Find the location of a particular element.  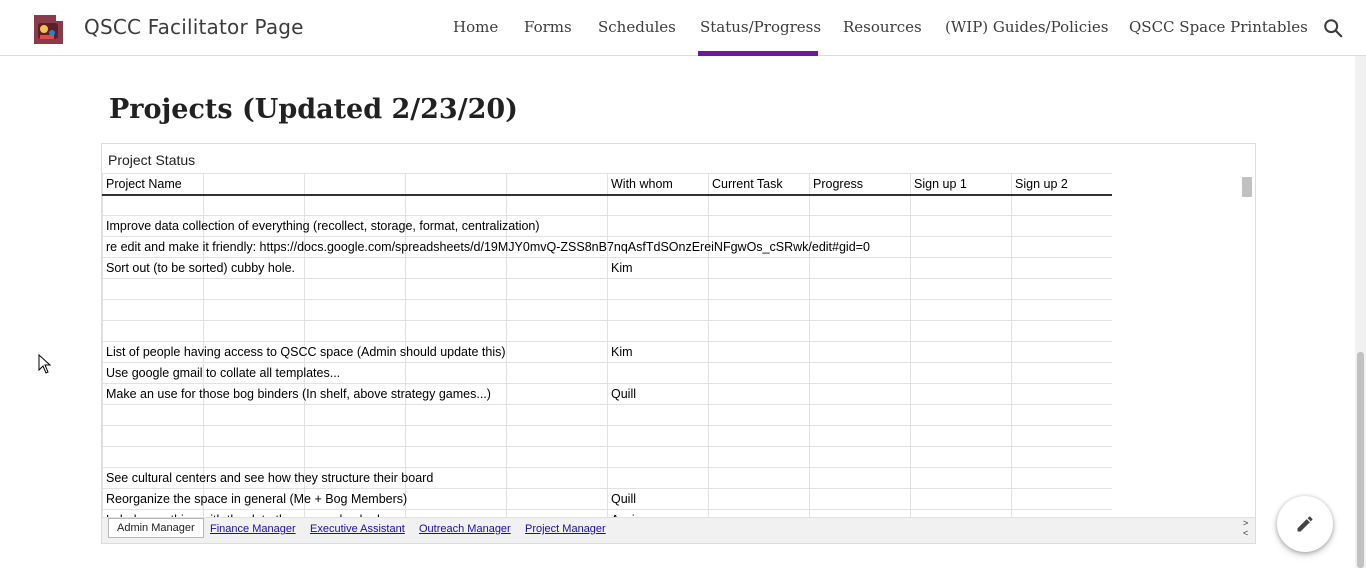

edit-button is located at coordinates (1305, 524).